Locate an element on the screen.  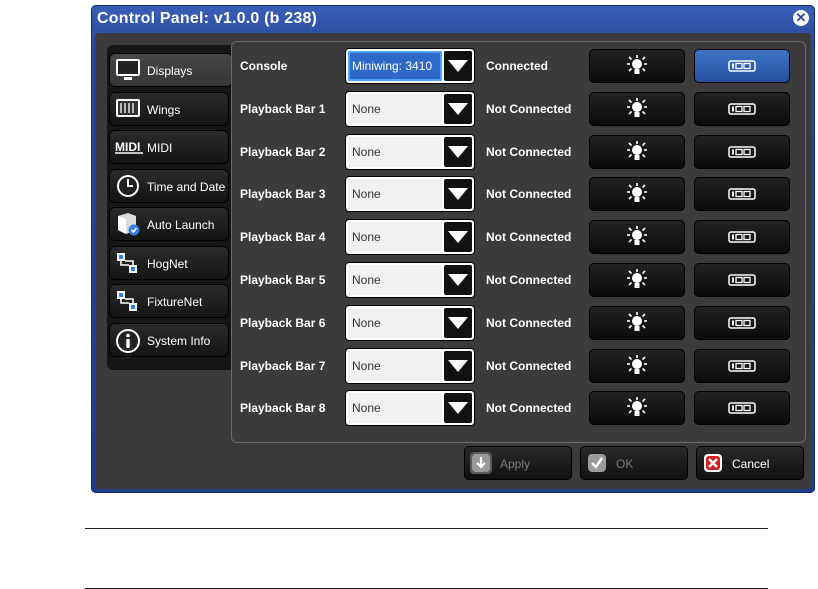
info-icon is located at coordinates (128, 340).